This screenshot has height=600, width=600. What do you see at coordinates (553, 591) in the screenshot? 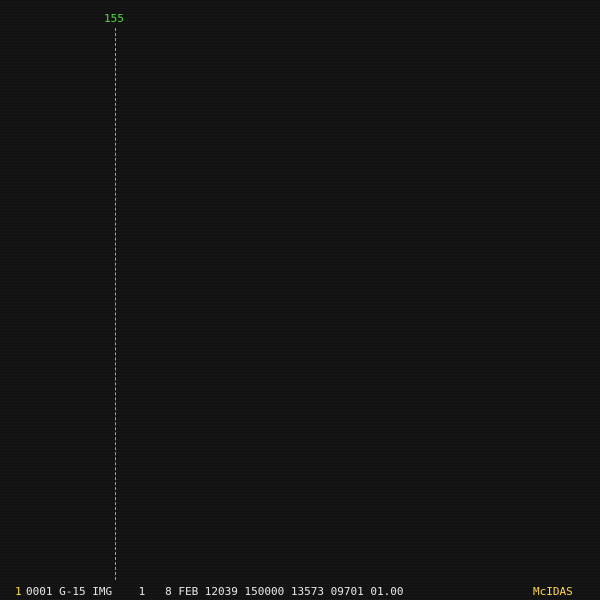
I see `app-name-label: McIDAS` at bounding box center [553, 591].